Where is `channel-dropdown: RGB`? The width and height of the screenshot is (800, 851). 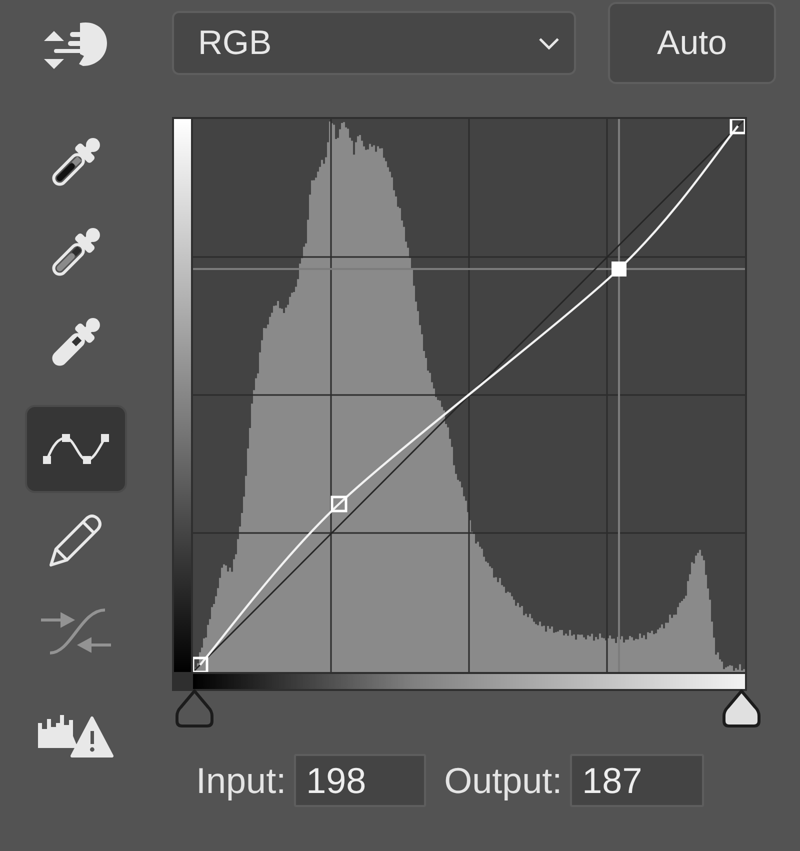 channel-dropdown: RGB is located at coordinates (374, 43).